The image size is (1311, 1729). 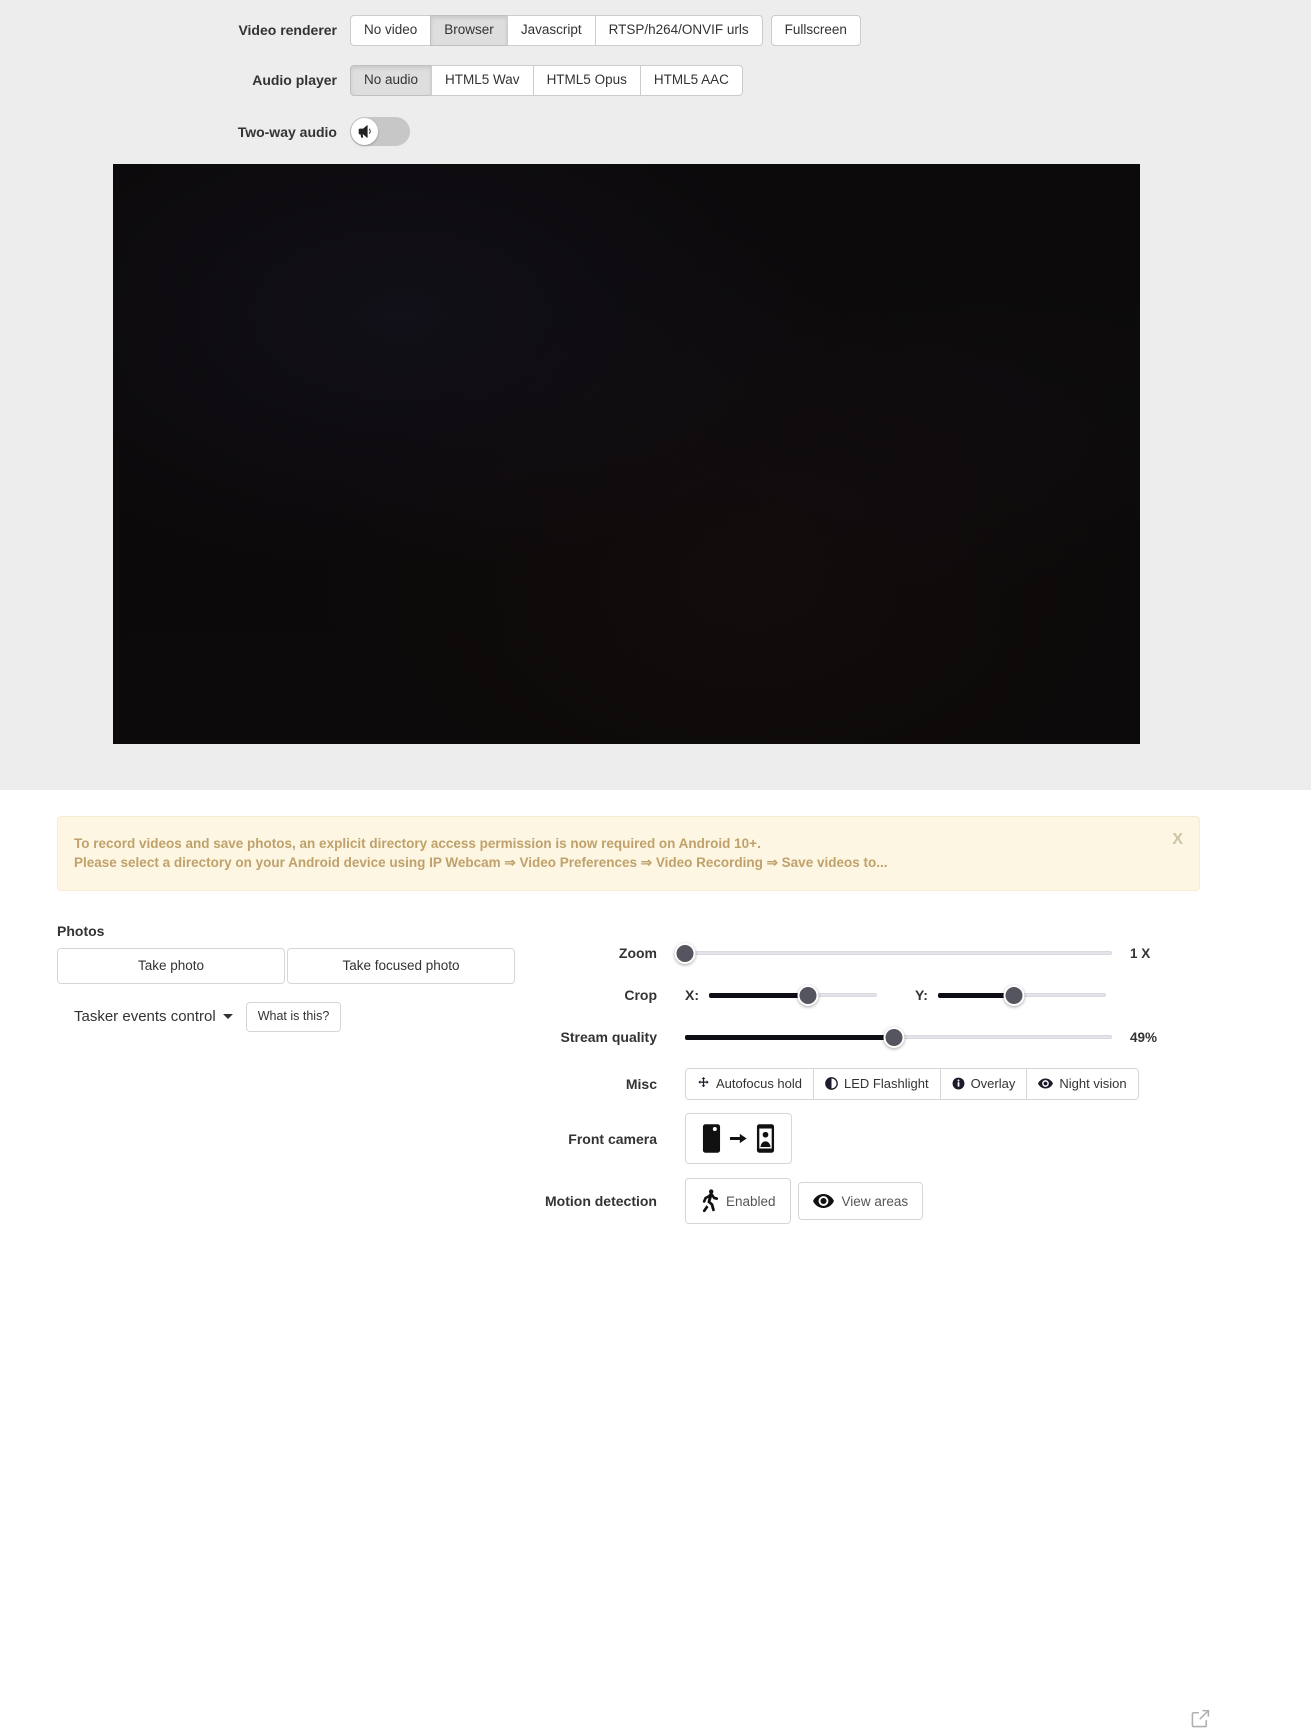 What do you see at coordinates (1093, 1083) in the screenshot?
I see `night-vision-label: Night vision` at bounding box center [1093, 1083].